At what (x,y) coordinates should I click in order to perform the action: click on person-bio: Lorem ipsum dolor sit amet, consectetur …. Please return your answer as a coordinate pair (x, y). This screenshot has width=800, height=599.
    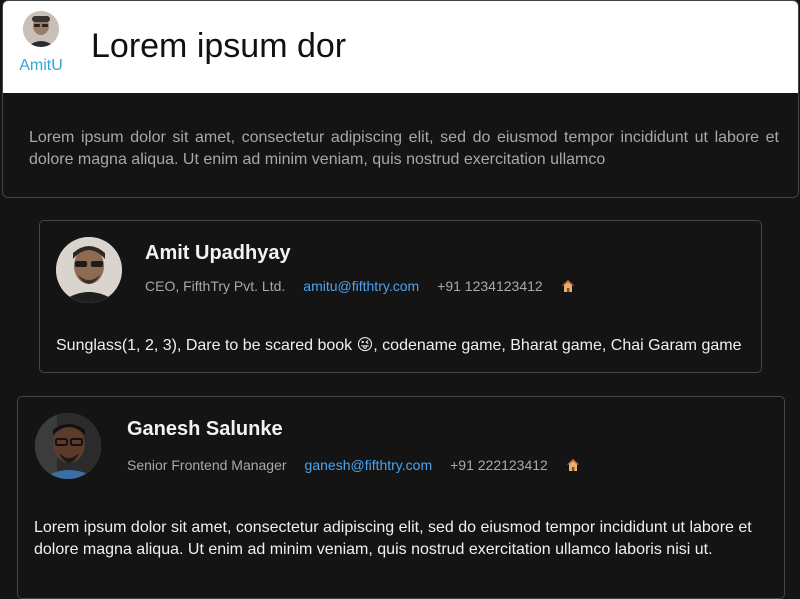
    Looking at the image, I should click on (393, 538).